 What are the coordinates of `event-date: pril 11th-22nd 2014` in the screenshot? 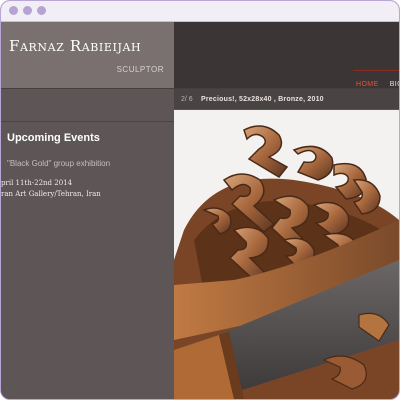 It's located at (37, 183).